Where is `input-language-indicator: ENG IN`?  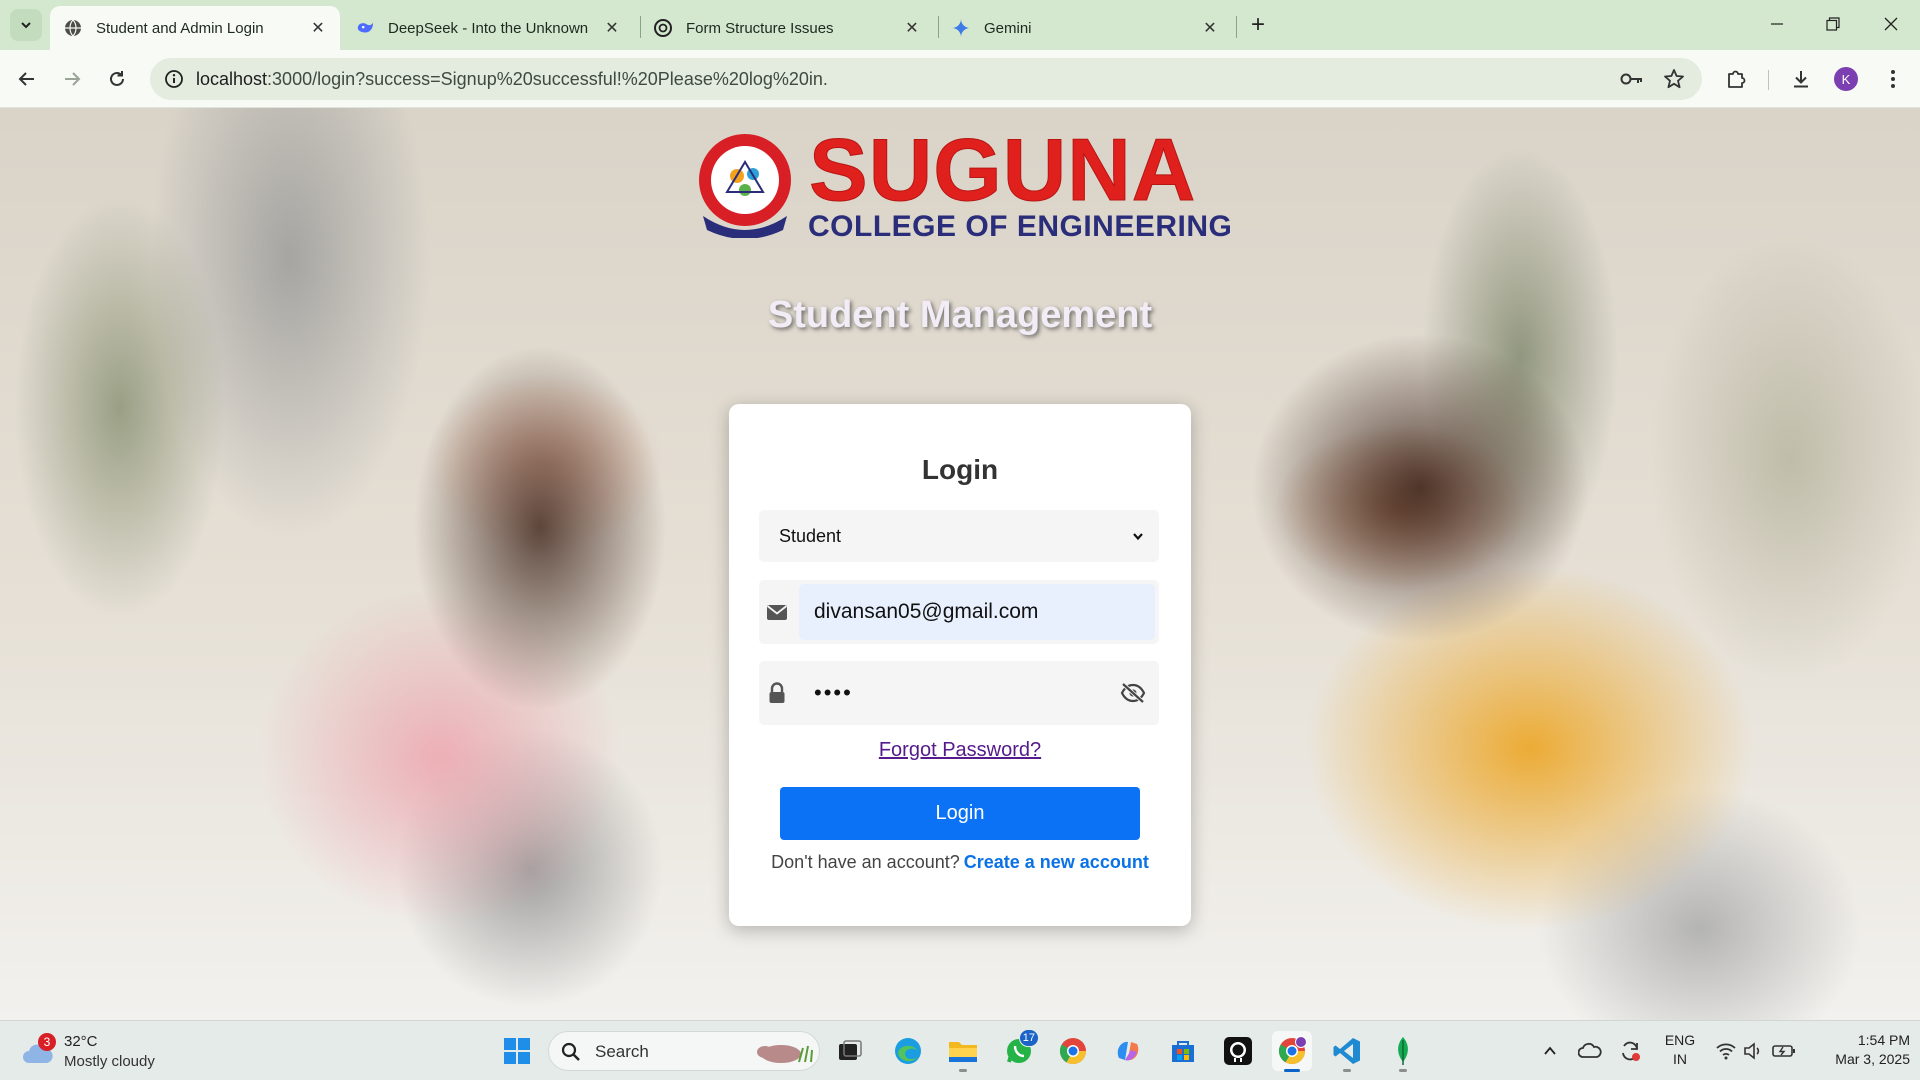
input-language-indicator: ENG IN is located at coordinates (1680, 1050).